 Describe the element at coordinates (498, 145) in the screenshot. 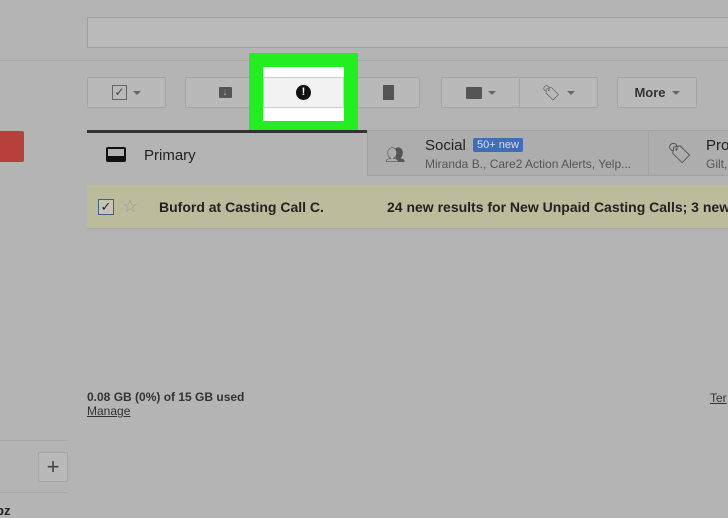

I see `new-badge: 50+ new` at that location.